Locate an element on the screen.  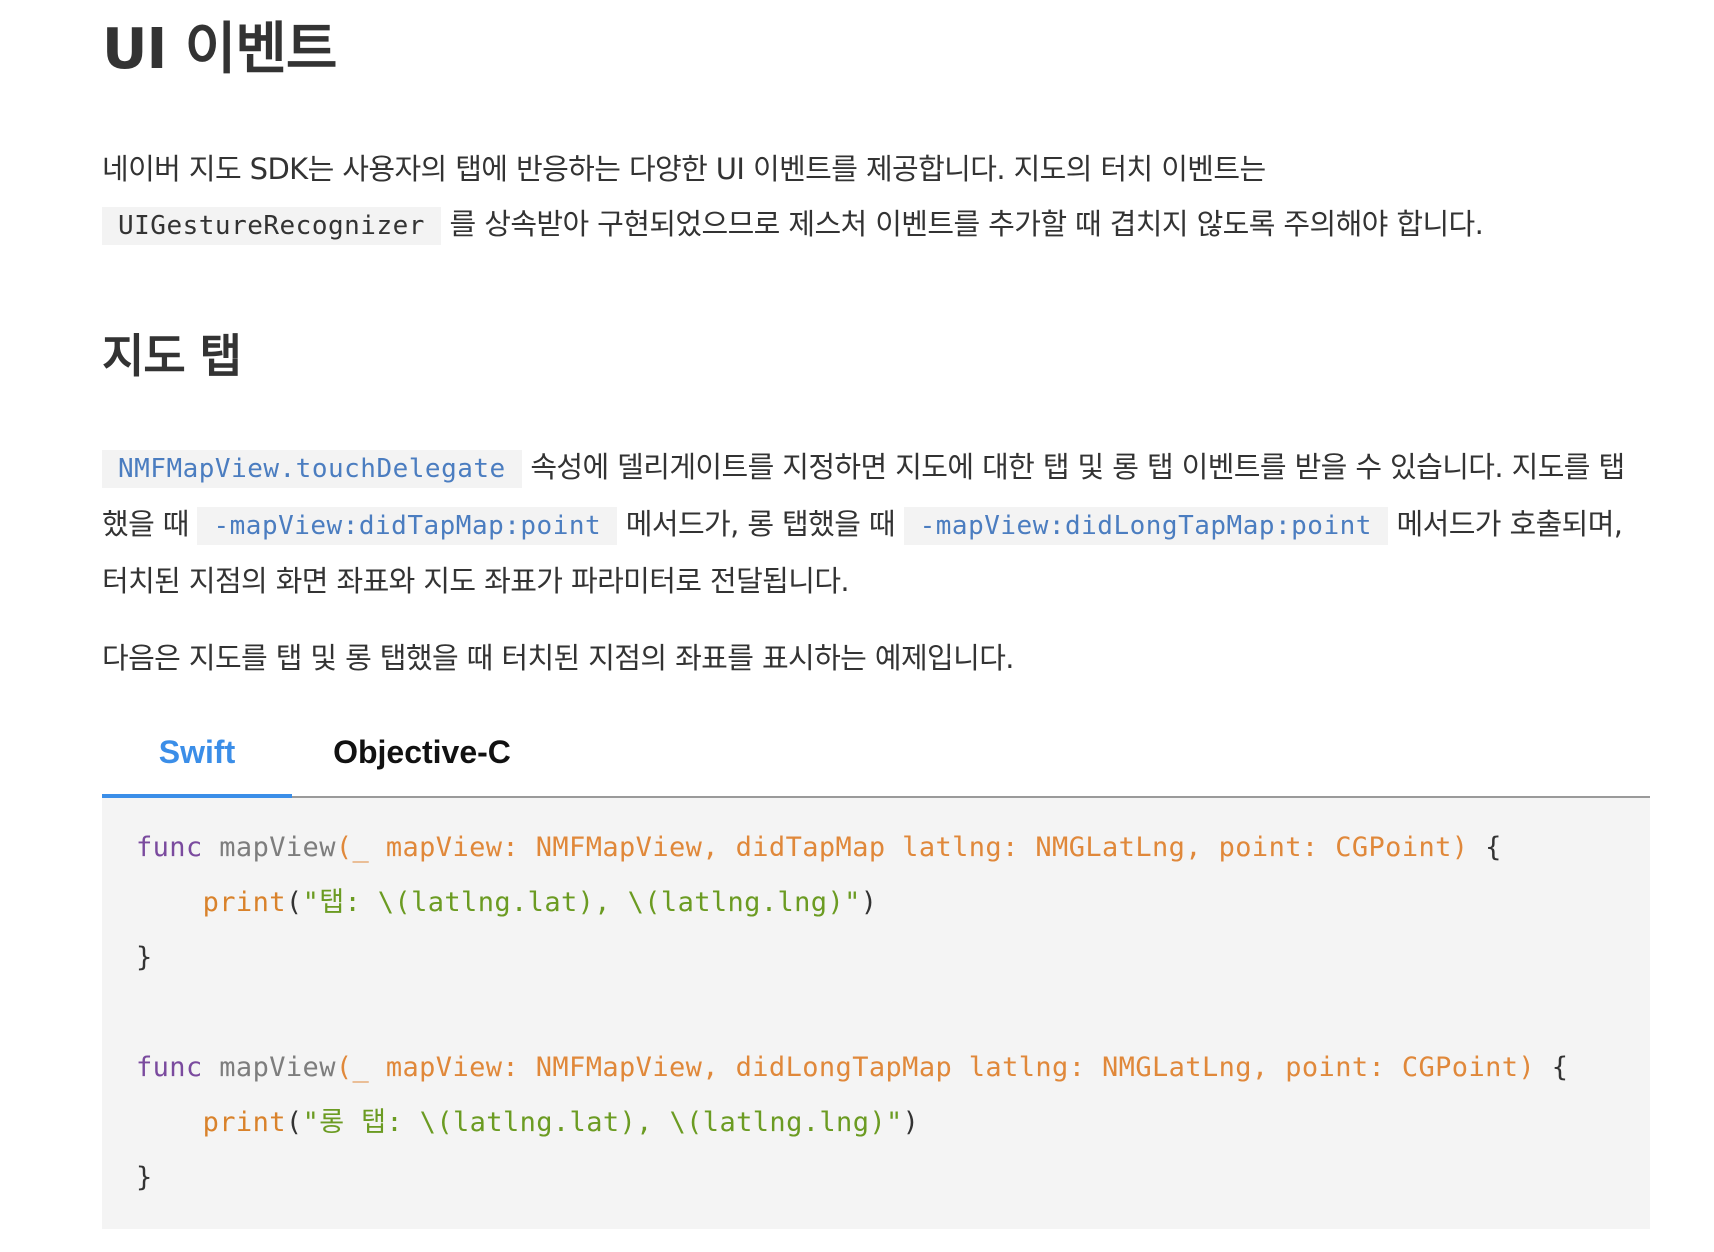
inline-code-touch-delegate: NMFMapView.touchDelegate is located at coordinates (312, 469).